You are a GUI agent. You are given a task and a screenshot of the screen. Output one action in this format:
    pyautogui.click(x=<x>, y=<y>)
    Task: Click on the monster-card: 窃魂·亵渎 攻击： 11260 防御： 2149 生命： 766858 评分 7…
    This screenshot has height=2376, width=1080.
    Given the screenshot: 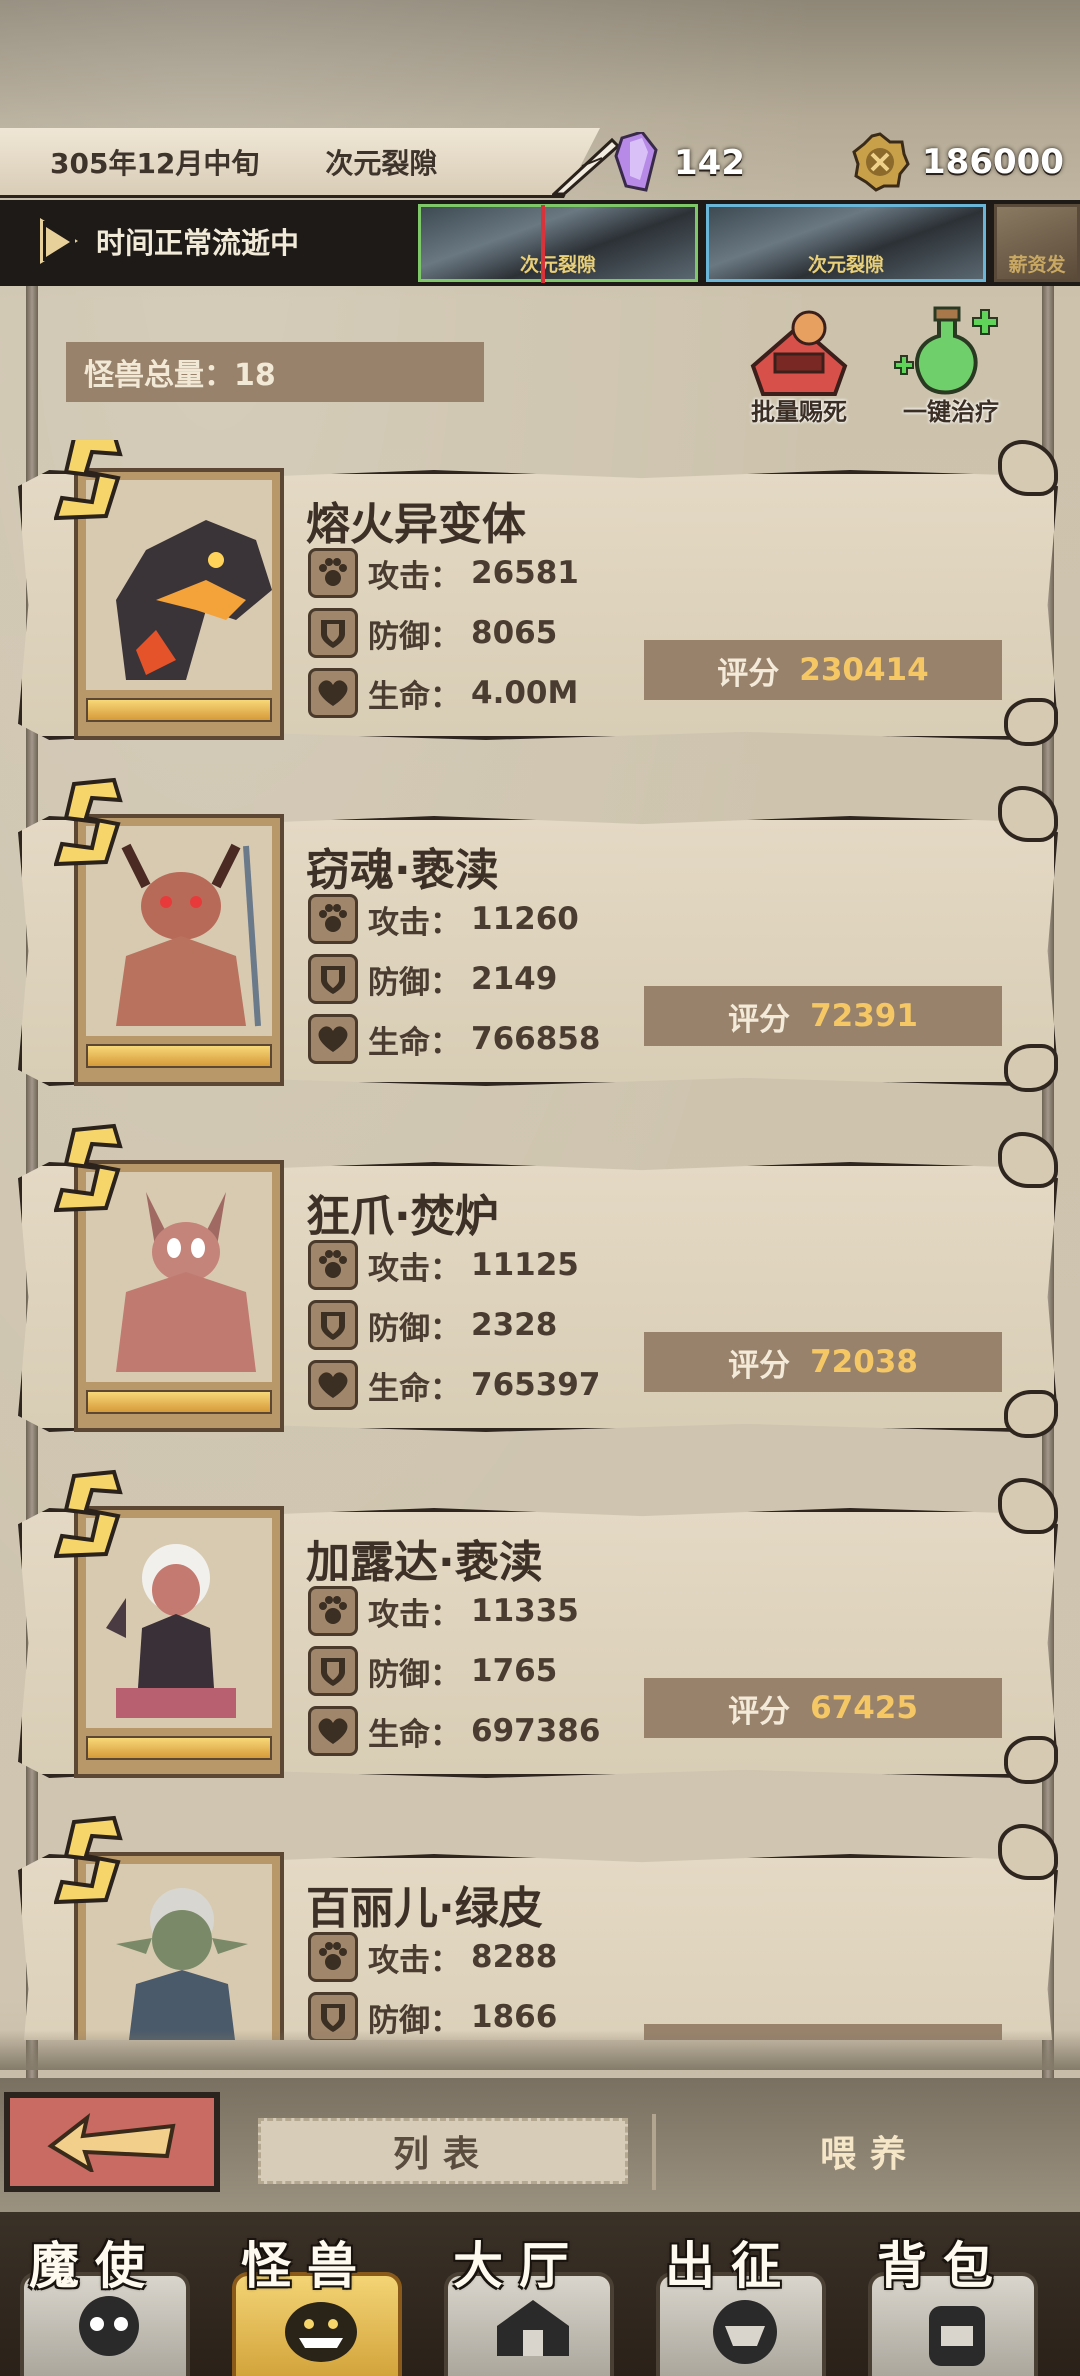 What is the action you would take?
    pyautogui.click(x=538, y=937)
    